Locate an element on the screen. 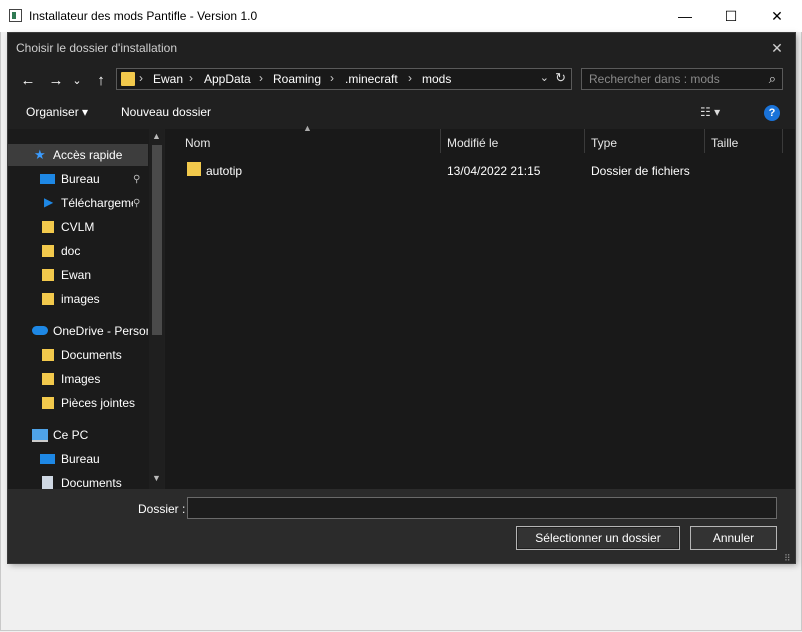  organize-menu-button: Organiser ▾ is located at coordinates (57, 112).